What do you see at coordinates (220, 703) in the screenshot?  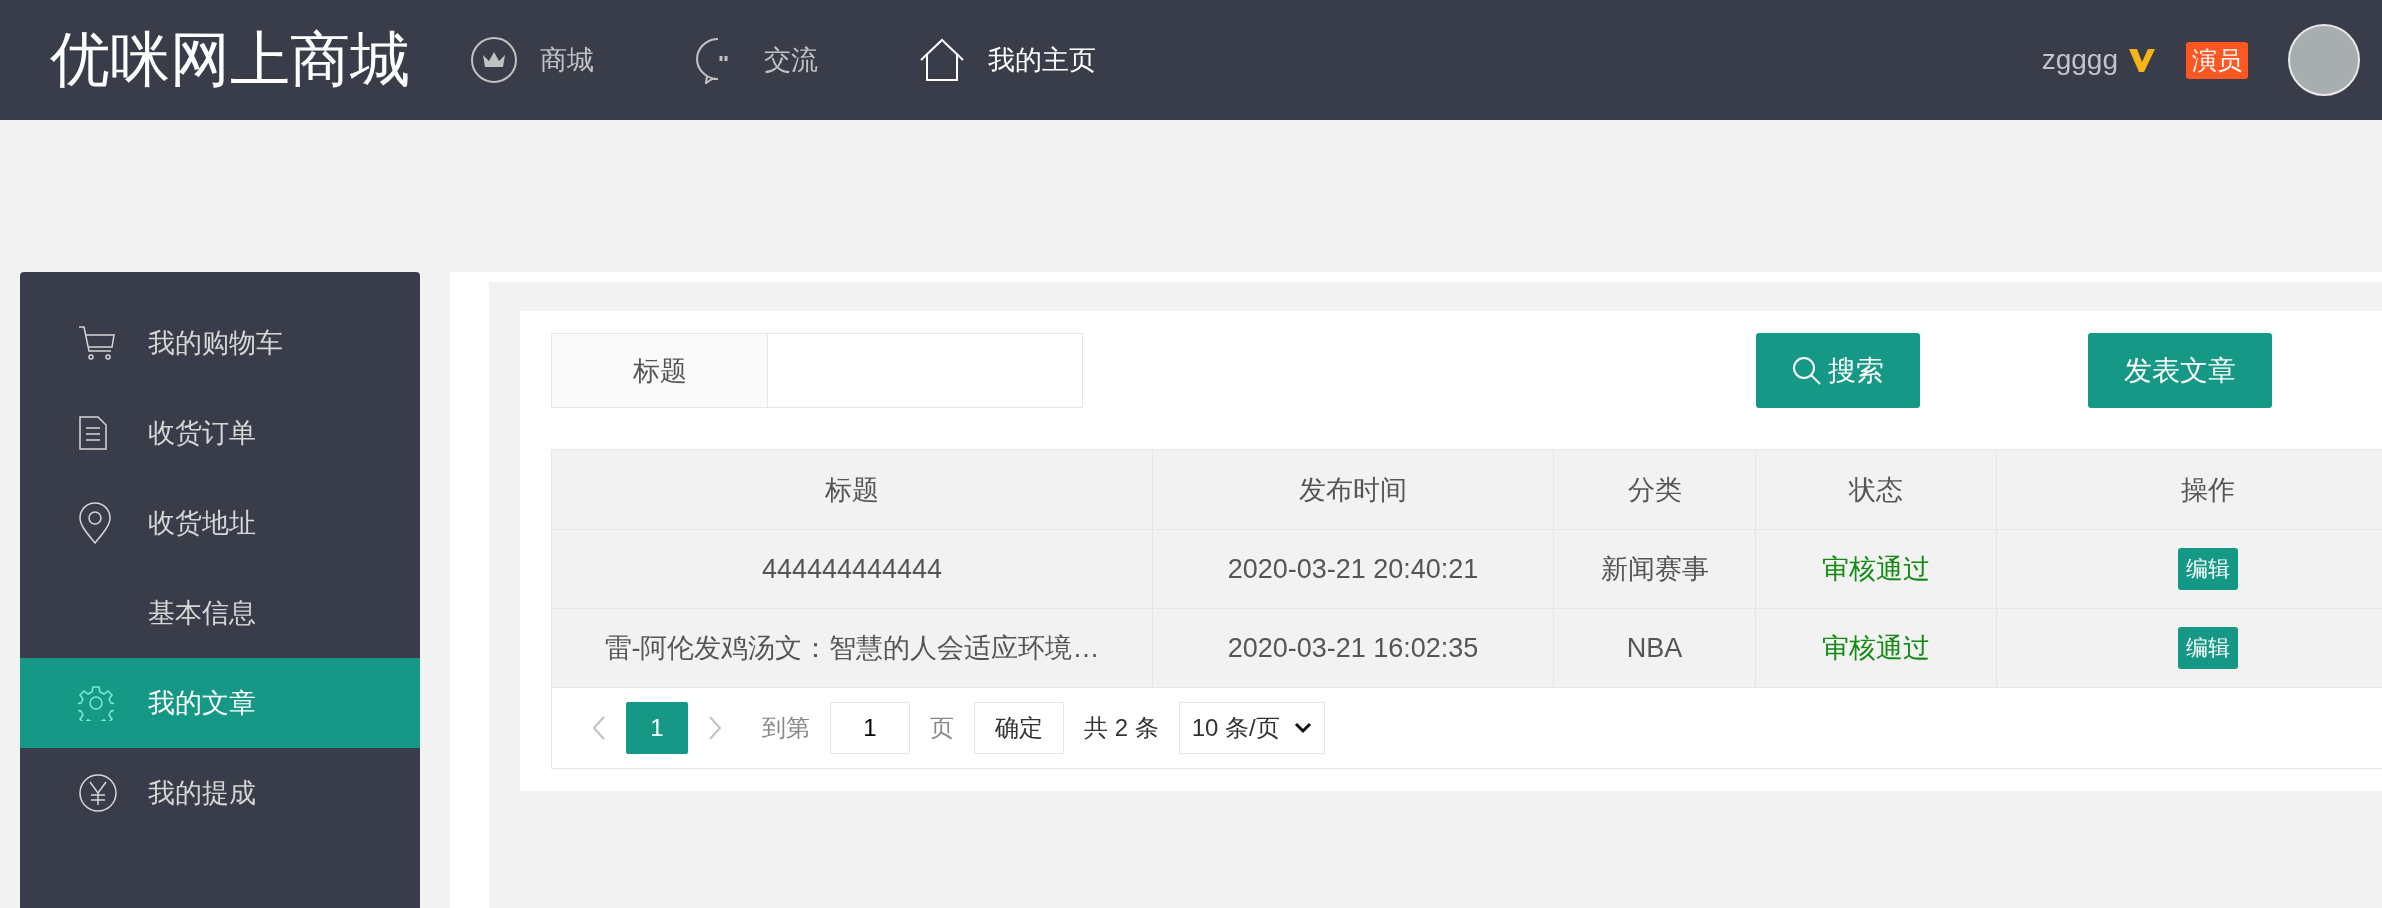 I see `sidebar-item: 我的文章` at bounding box center [220, 703].